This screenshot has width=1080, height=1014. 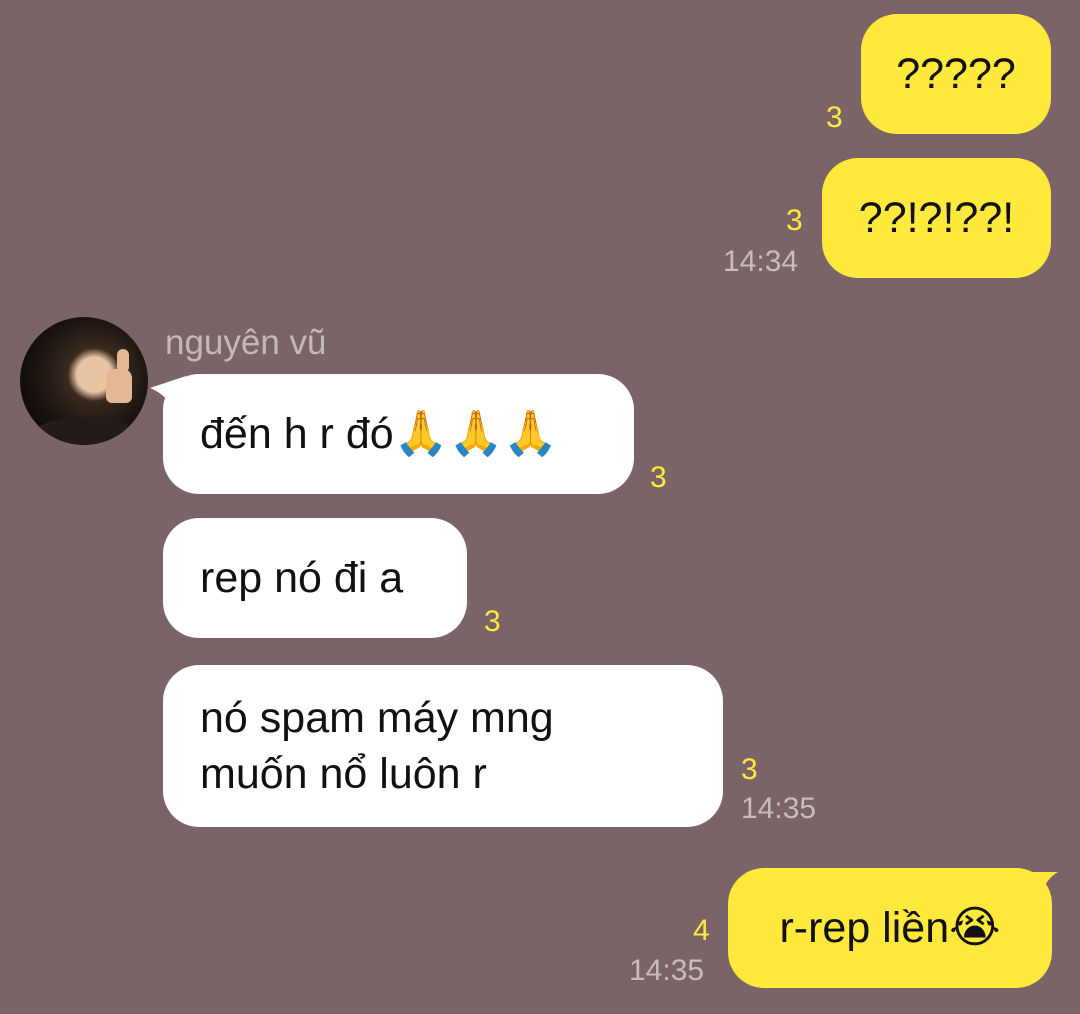 I want to click on message-text-line-1: nó spam máy mng, so click(x=377, y=718).